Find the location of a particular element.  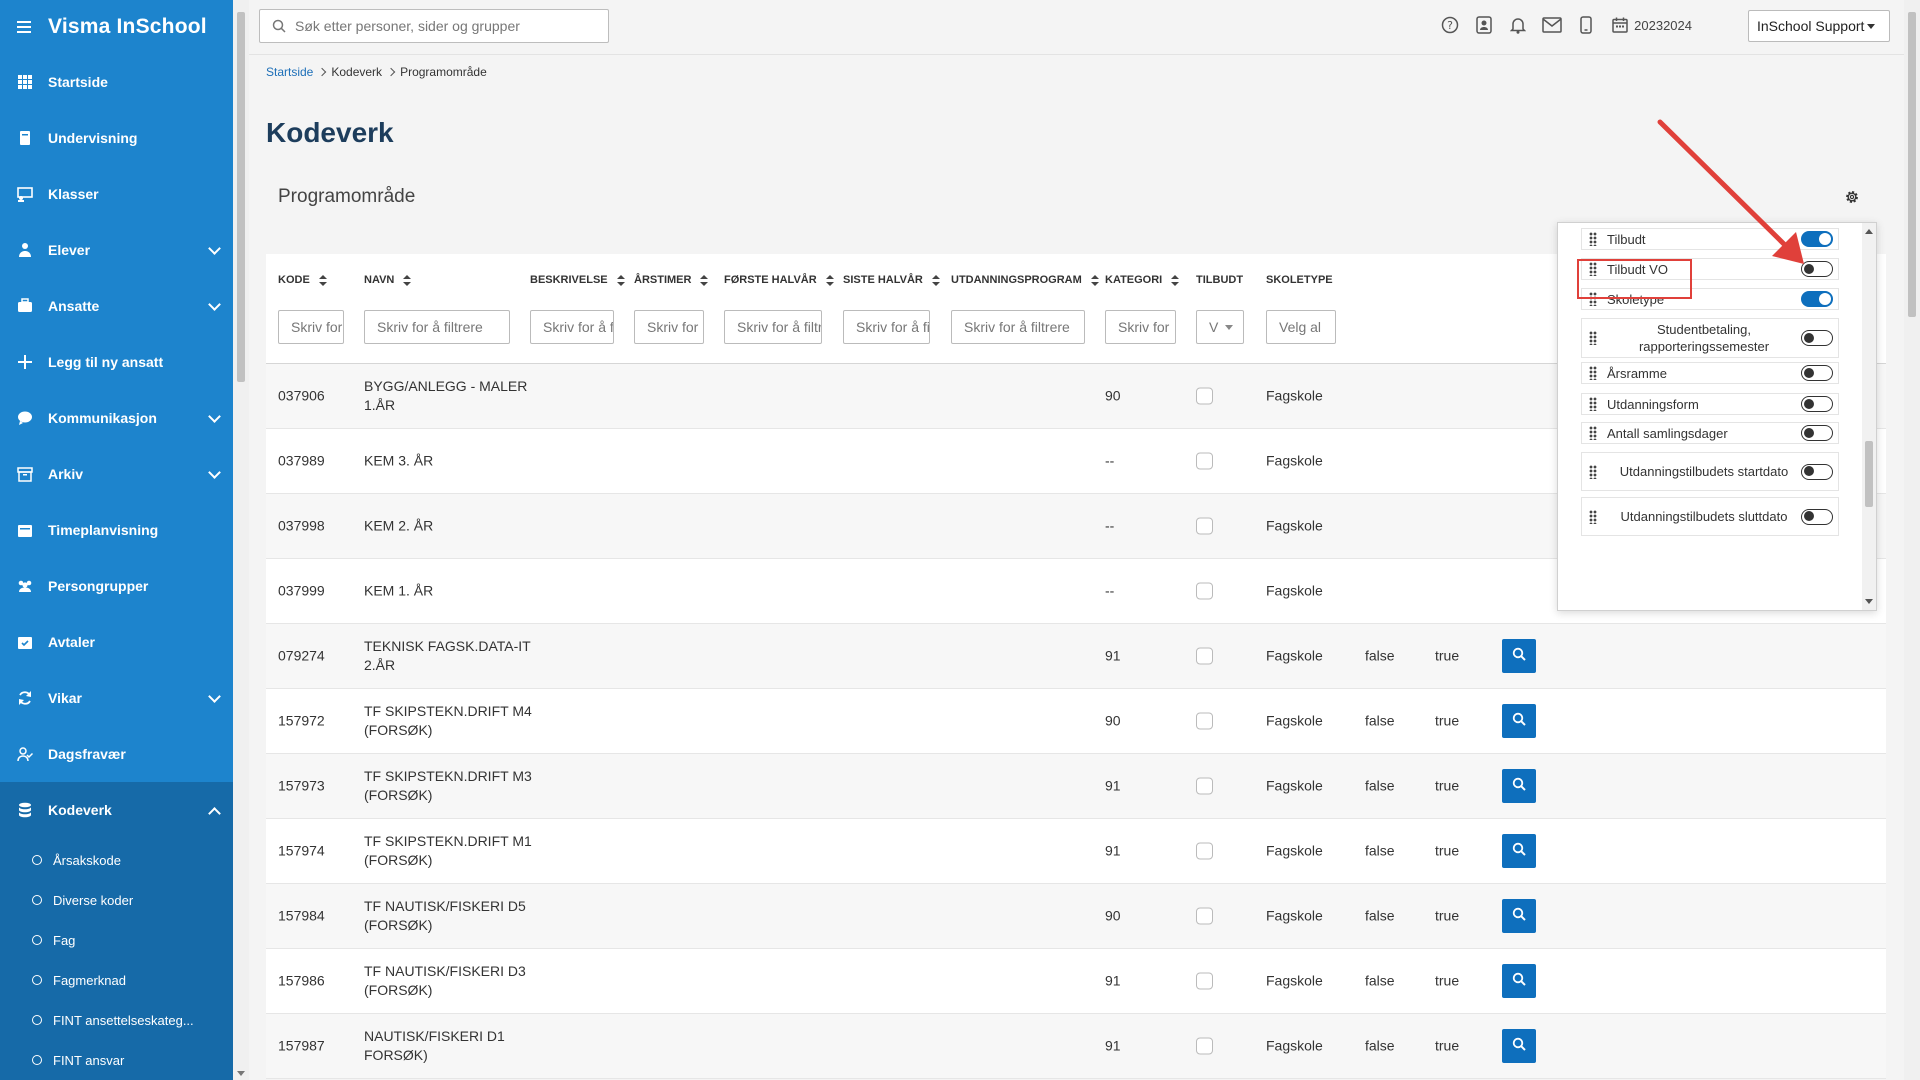

sidebar-item-legg-til-ny-ansatt: Legg til ny ansatt is located at coordinates (116, 362).